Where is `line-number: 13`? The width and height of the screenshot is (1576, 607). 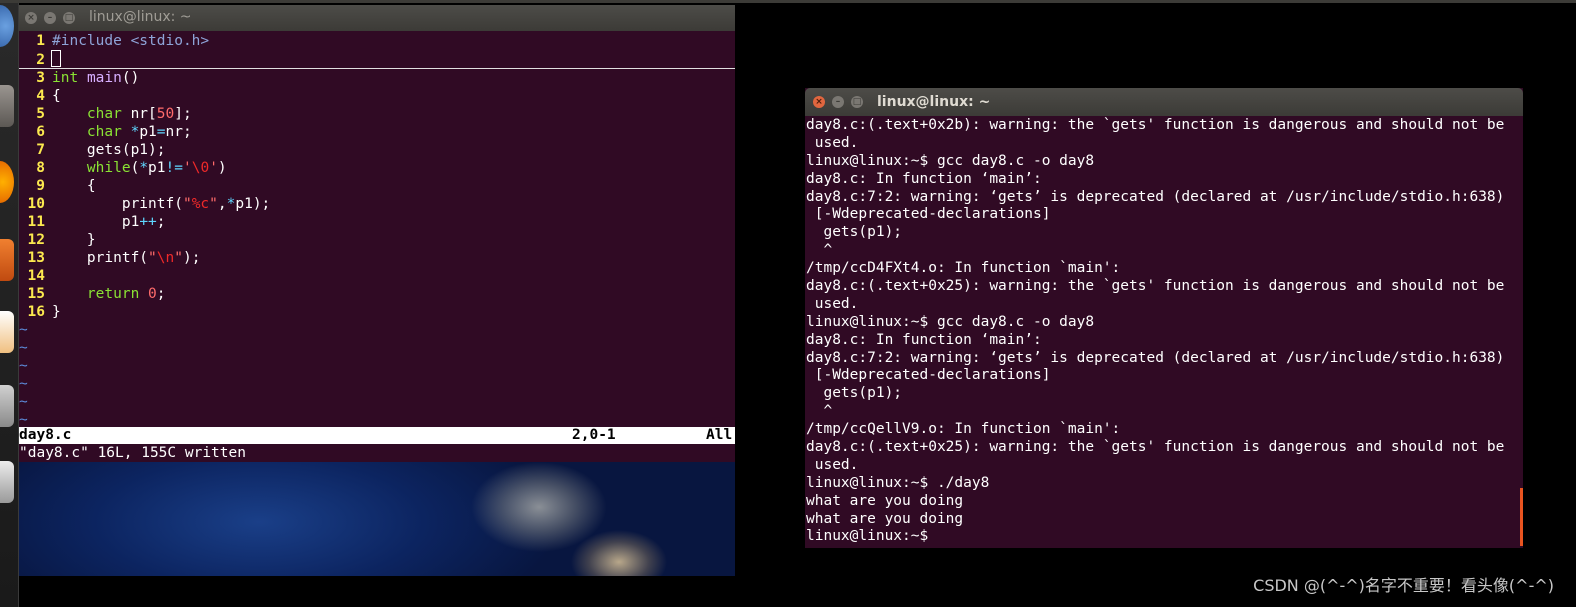 line-number: 13 is located at coordinates (36, 258).